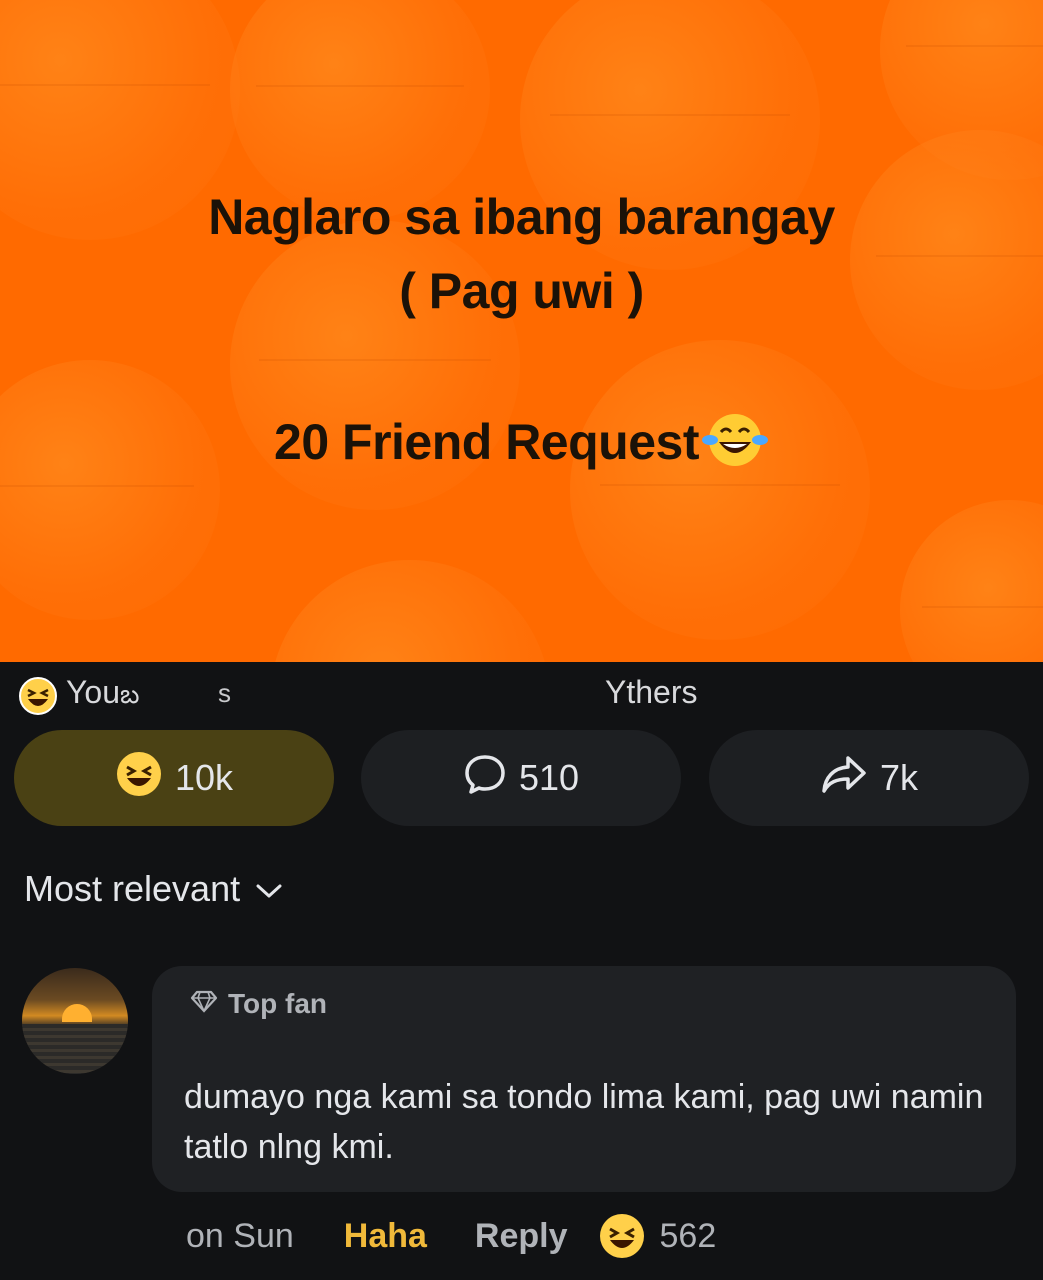  Describe the element at coordinates (385, 1236) in the screenshot. I see `haha-reaction-button: Haha` at that location.